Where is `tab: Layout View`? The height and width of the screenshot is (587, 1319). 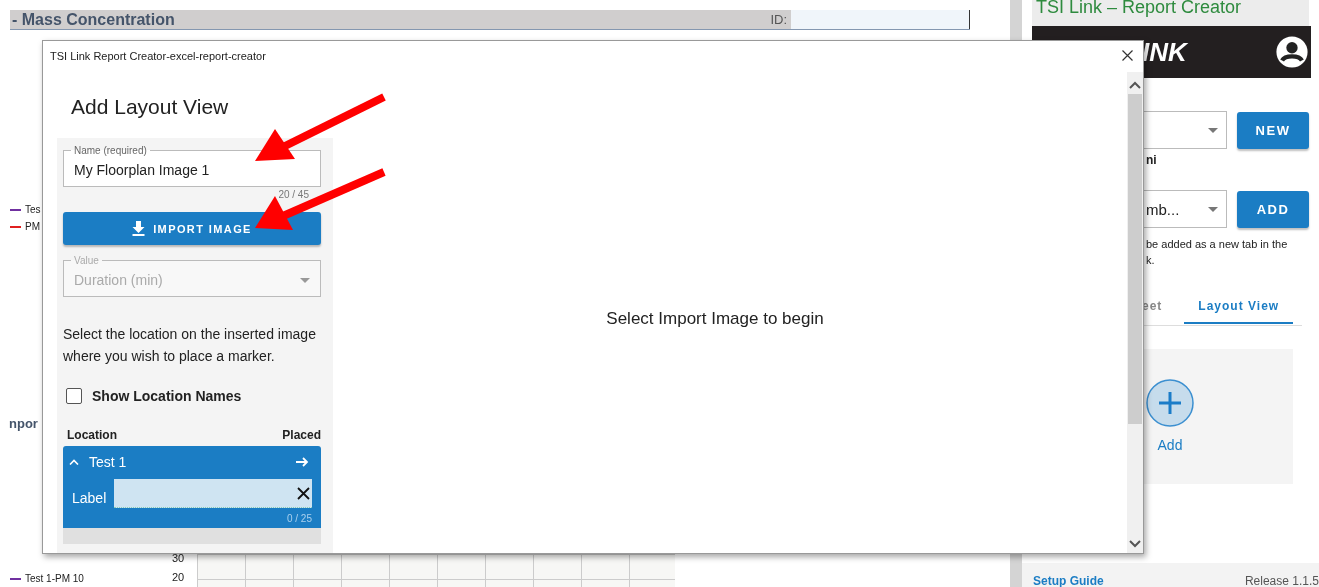 tab: Layout View is located at coordinates (1239, 311).